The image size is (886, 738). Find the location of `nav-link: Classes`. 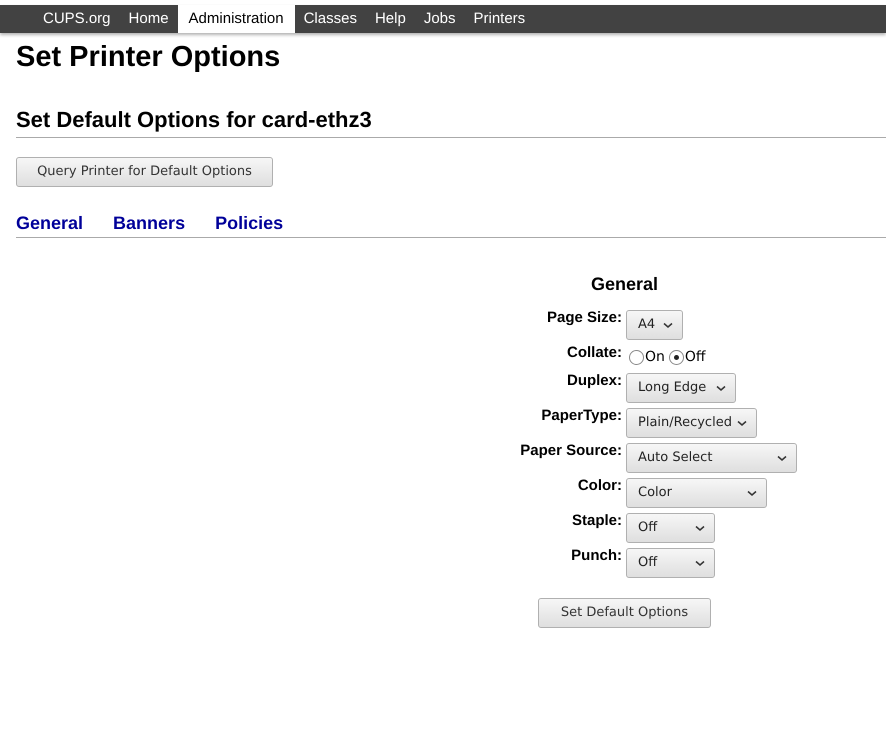

nav-link: Classes is located at coordinates (330, 19).